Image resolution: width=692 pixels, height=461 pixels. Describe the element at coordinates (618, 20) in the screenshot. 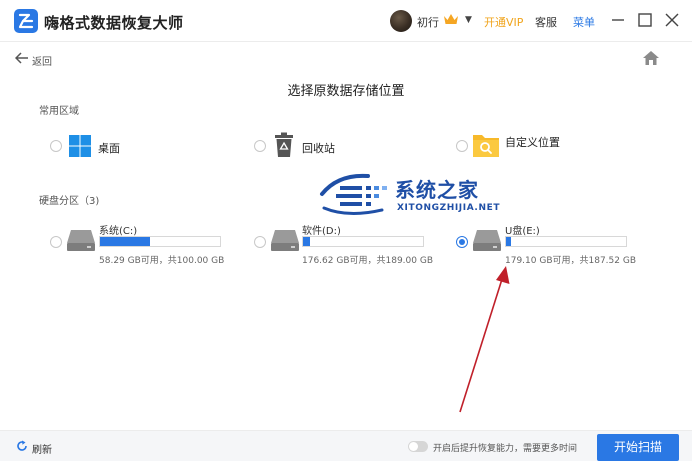

I see `minimize-icon` at that location.